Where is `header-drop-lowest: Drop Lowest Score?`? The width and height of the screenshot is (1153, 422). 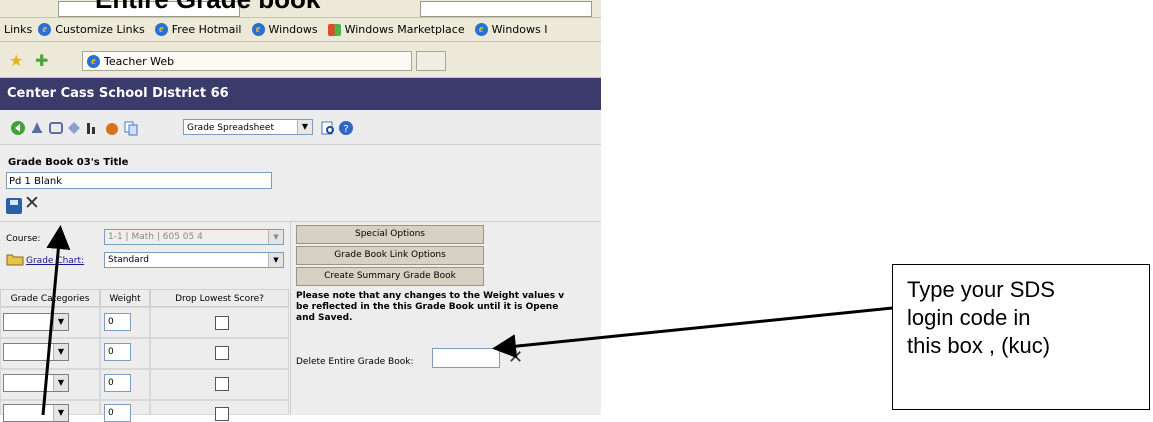 header-drop-lowest: Drop Lowest Score? is located at coordinates (219, 298).